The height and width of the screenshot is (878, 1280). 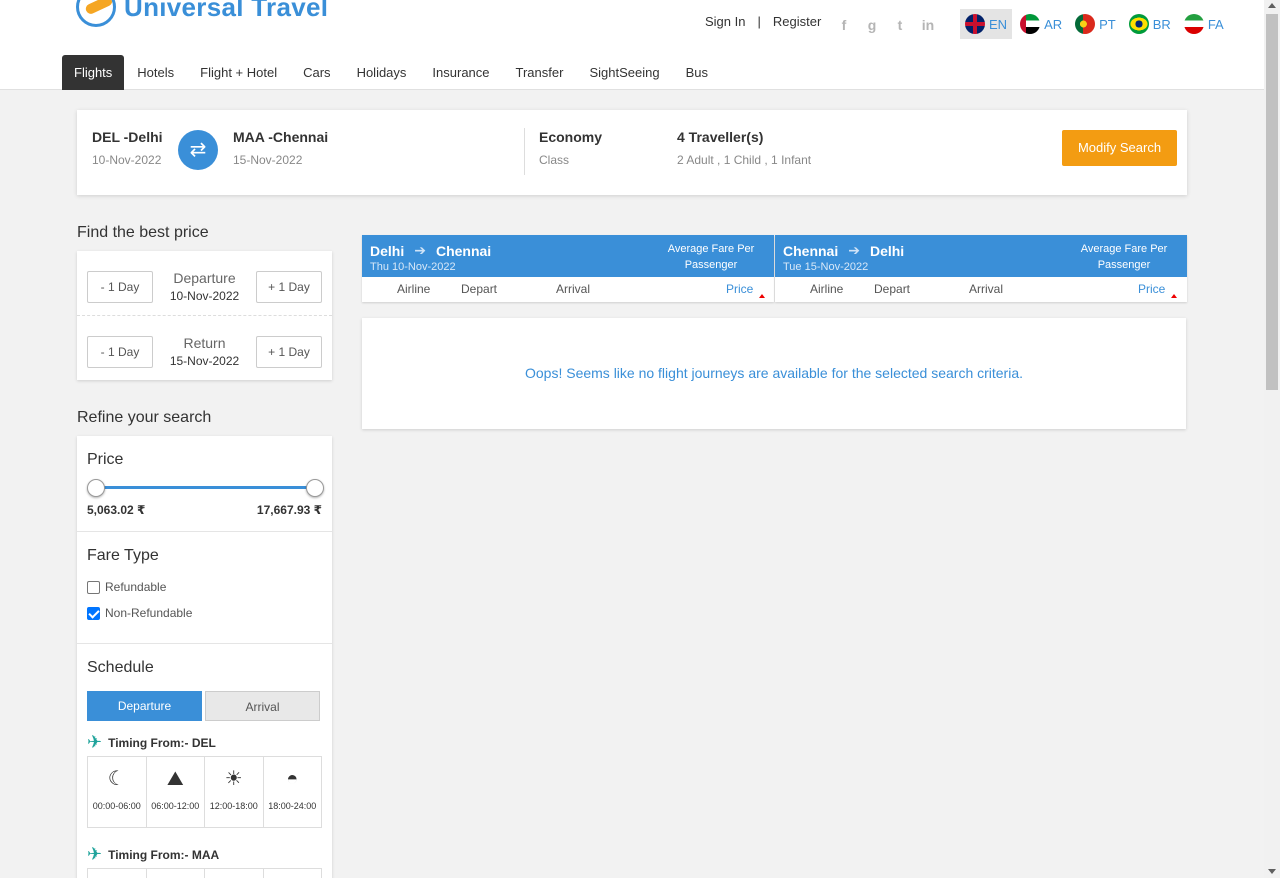 What do you see at coordinates (202, 13) in the screenshot?
I see `site-logo: Universal Travel` at bounding box center [202, 13].